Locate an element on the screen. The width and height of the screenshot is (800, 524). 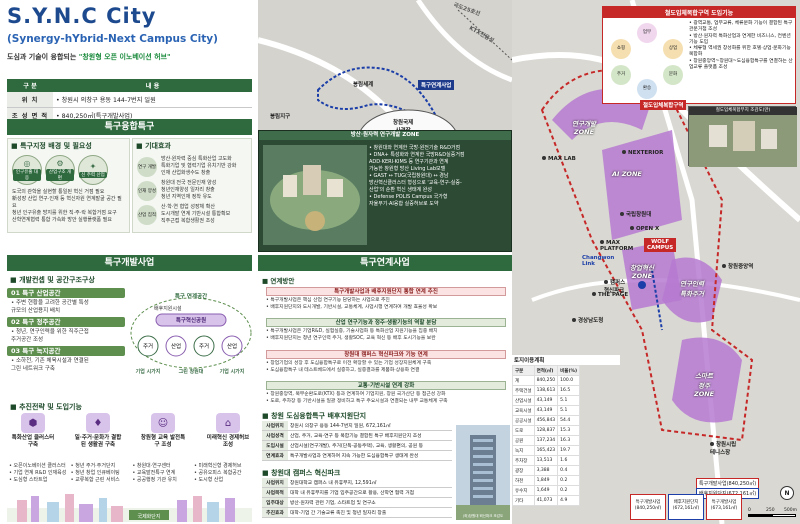
graph-caption: 국제화단지 is located at coordinates (148, 516).